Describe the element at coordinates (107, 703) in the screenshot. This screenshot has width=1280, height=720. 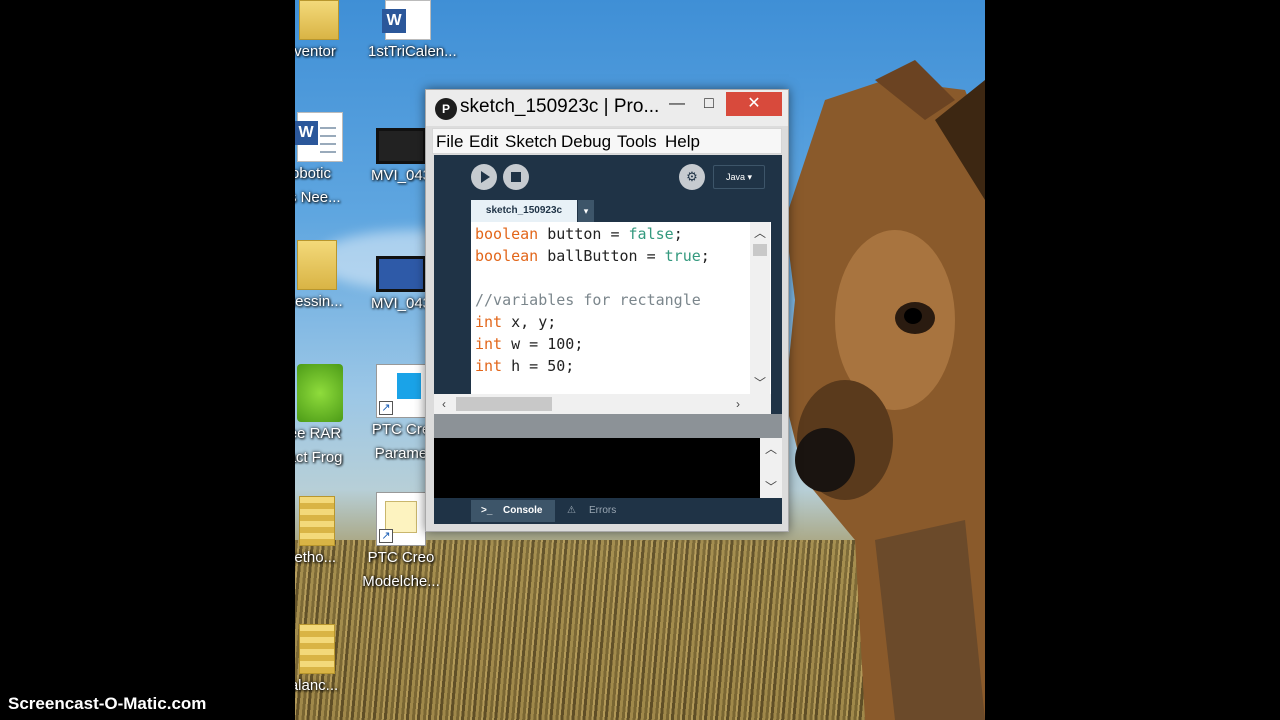
I see `watermark: Screencast-O-Matic.com` at that location.